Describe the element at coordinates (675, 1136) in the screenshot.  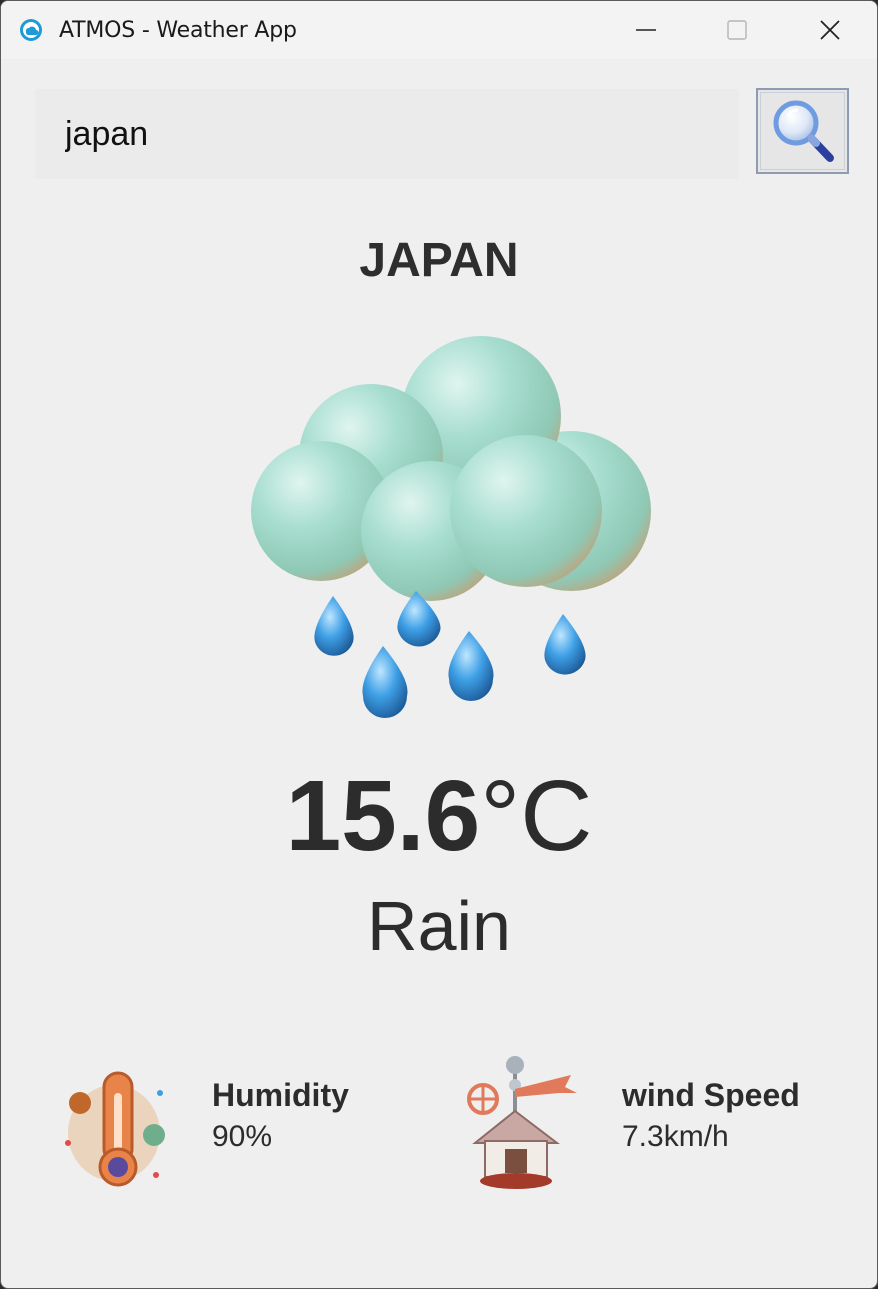
I see `wind-speed-value: 7.3km/h` at that location.